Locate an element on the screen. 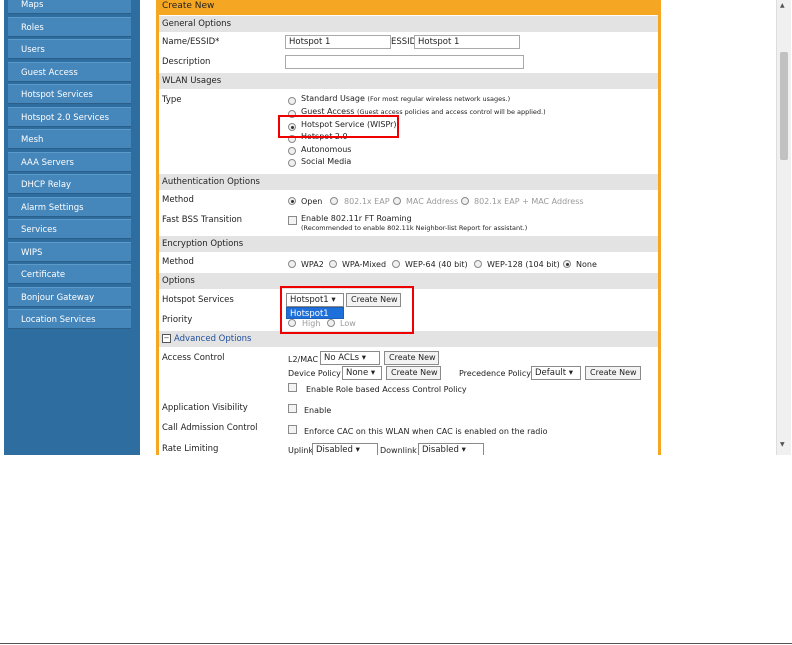  uplink-select: Disabled ▾ is located at coordinates (345, 449).